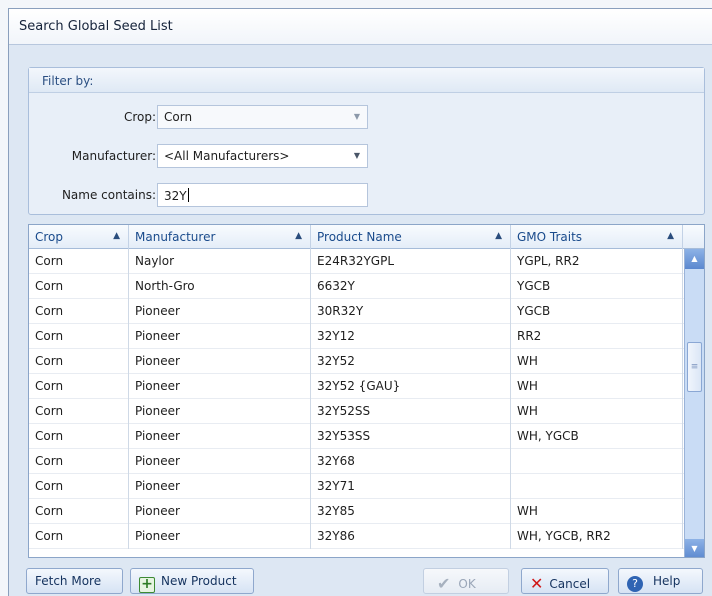 The width and height of the screenshot is (712, 596). What do you see at coordinates (357, 436) in the screenshot?
I see `table-row: Corn Pioneer 32Y53SS WH, YGCB` at bounding box center [357, 436].